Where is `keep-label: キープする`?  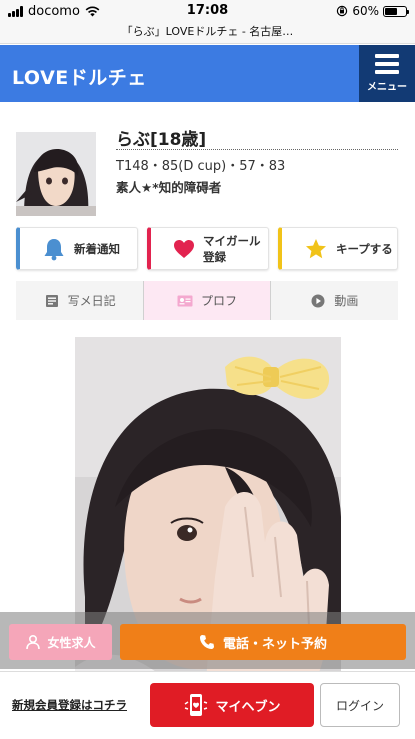 keep-label: キープする is located at coordinates (364, 248).